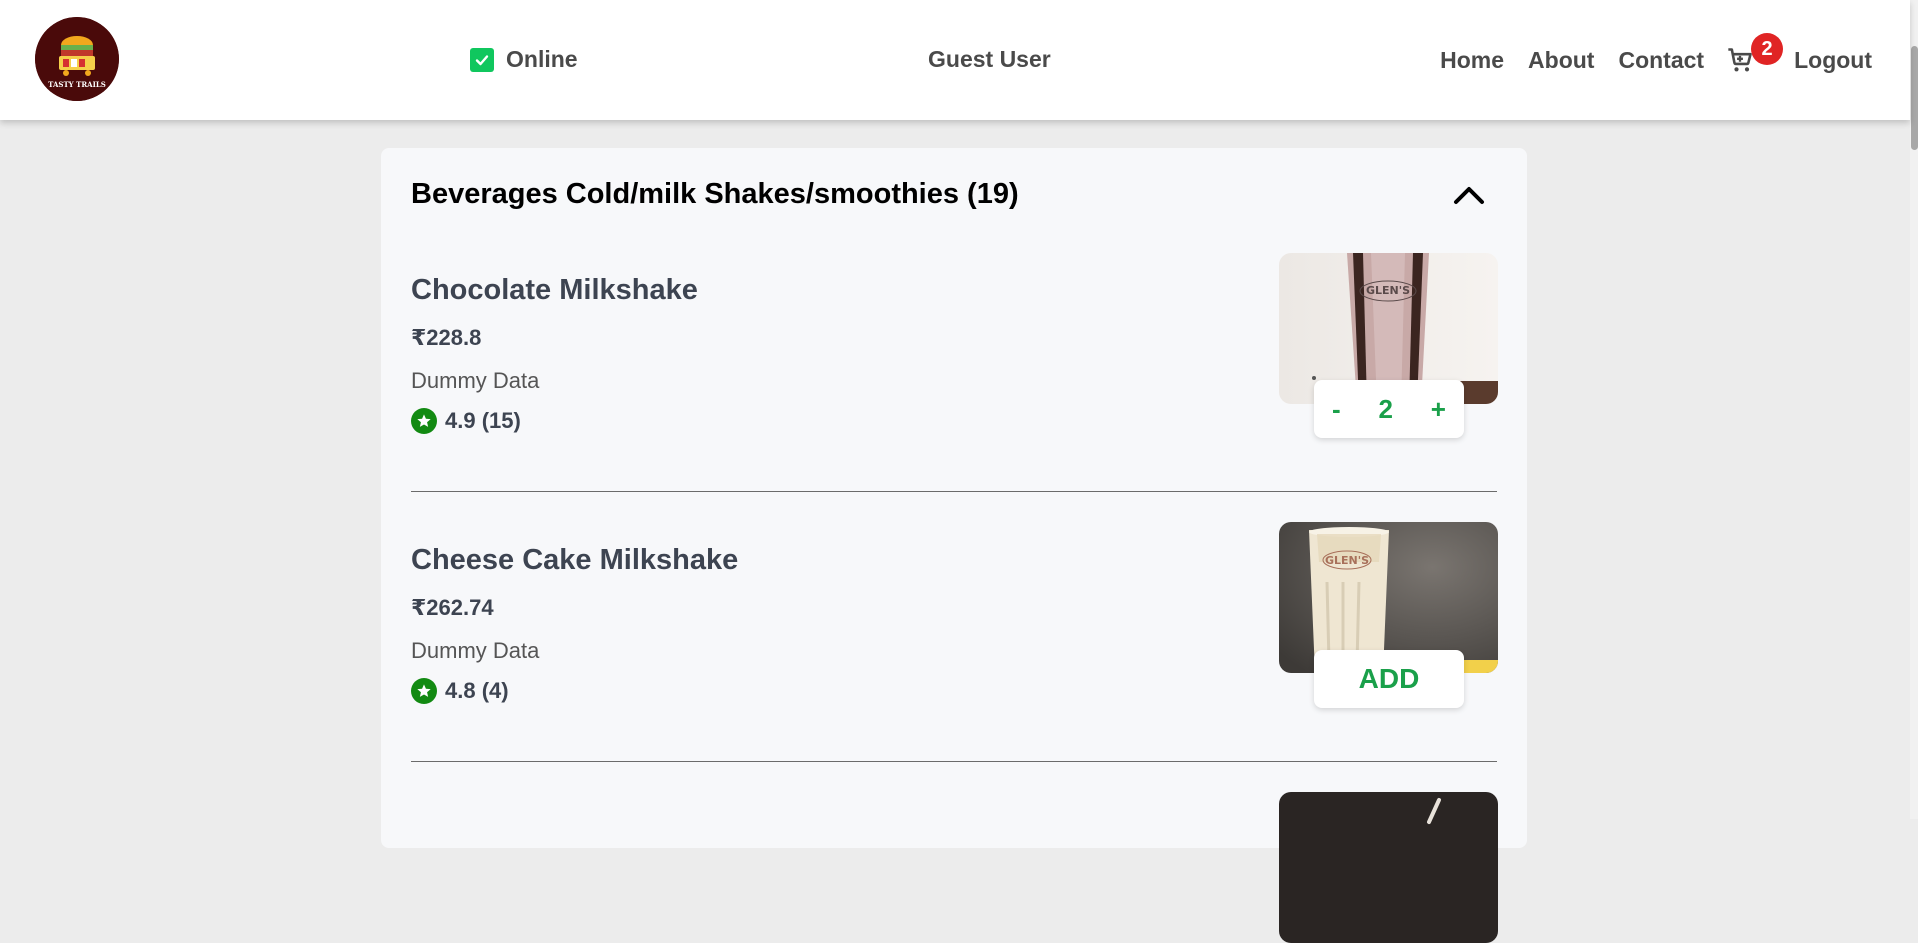 The height and width of the screenshot is (943, 1918). I want to click on logo-text: TASTY TRAILS, so click(77, 84).